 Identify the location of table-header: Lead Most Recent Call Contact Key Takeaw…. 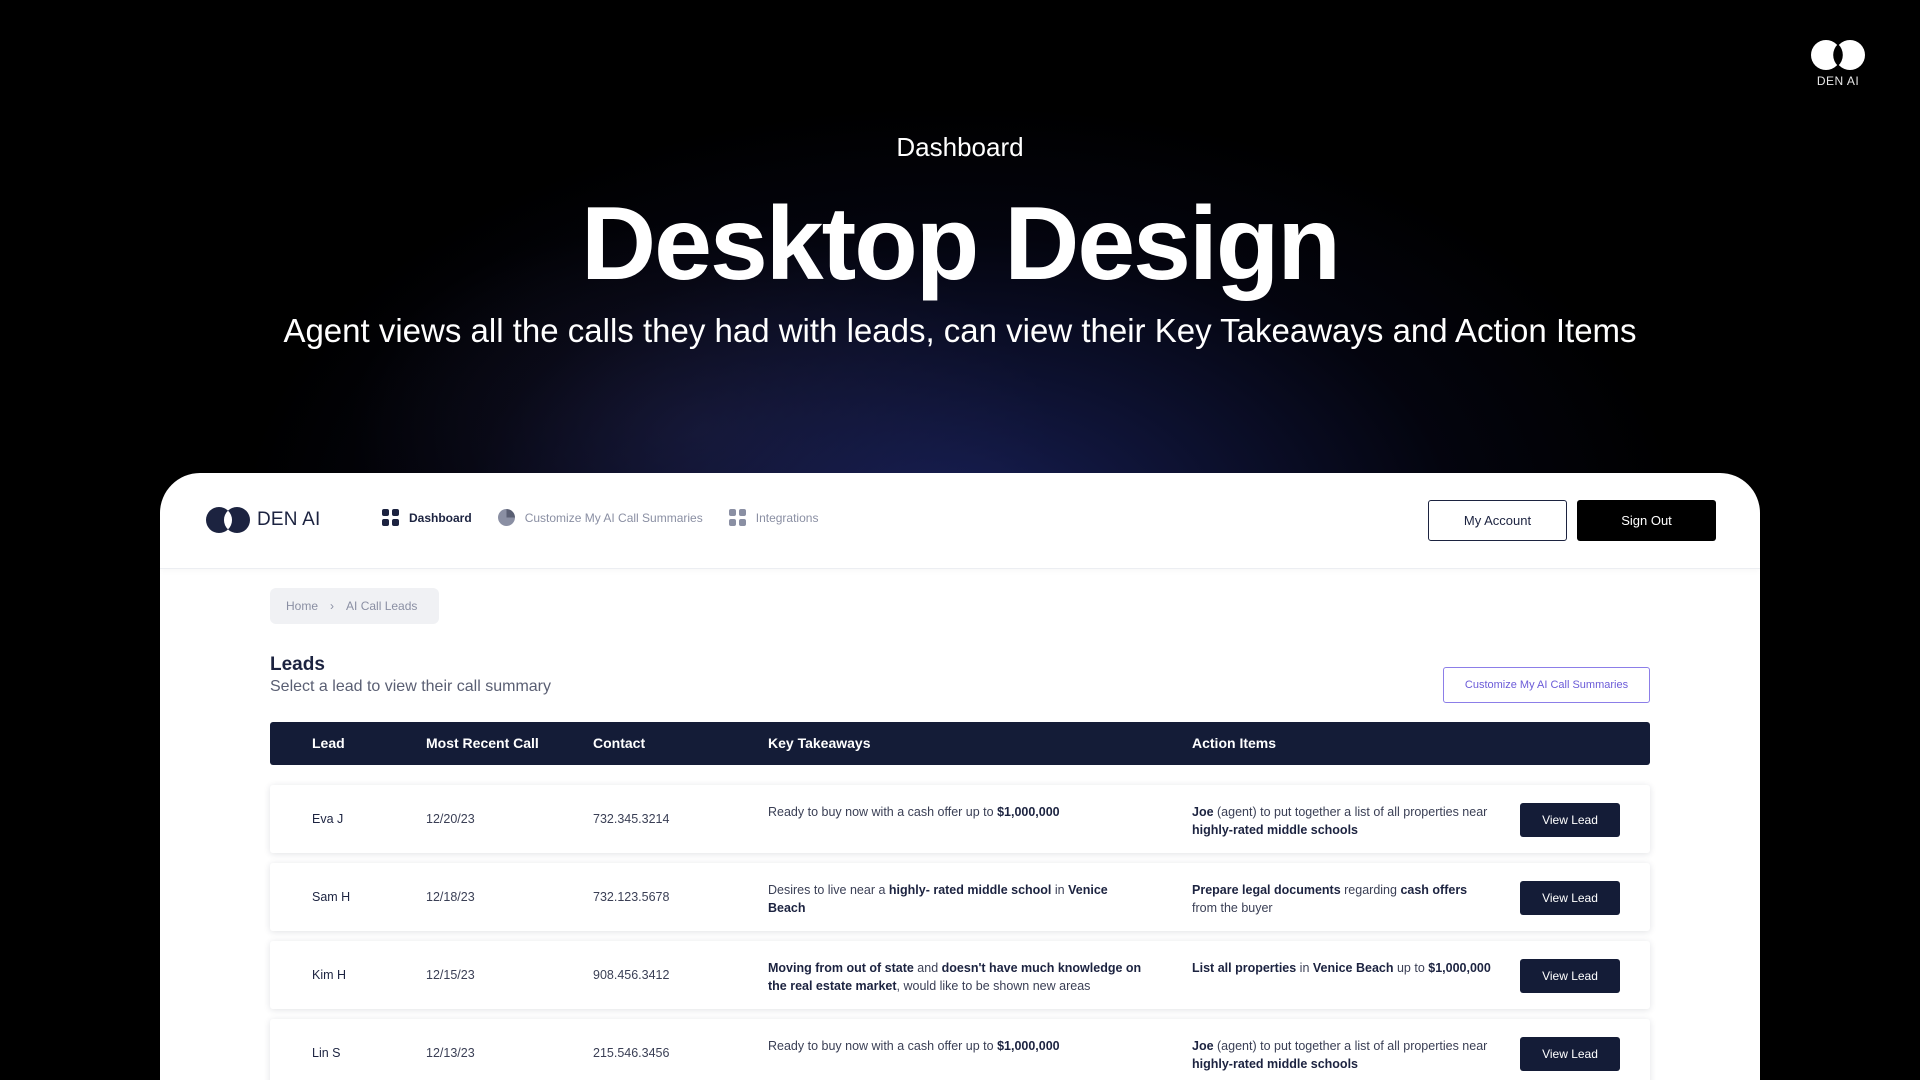
(960, 743).